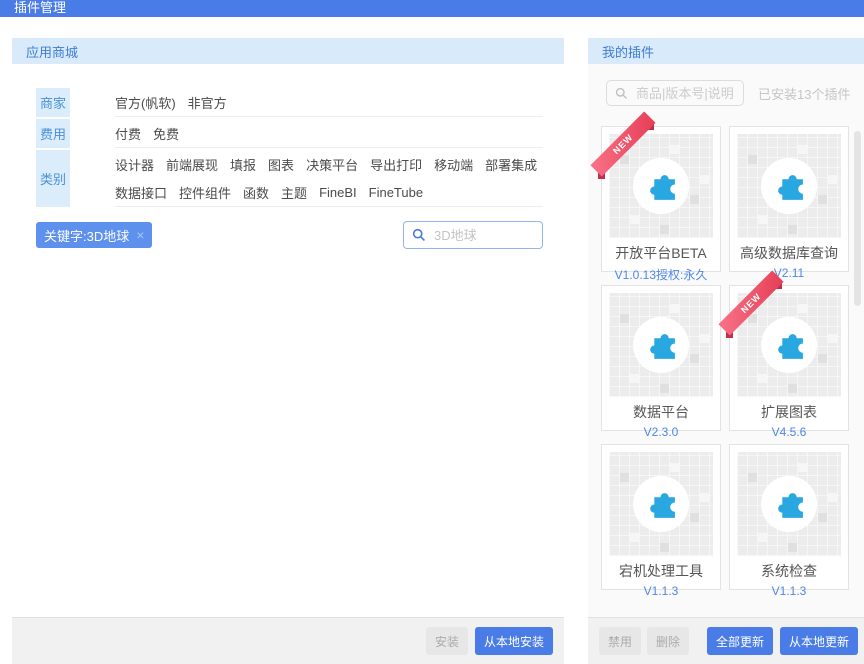 This screenshot has width=864, height=664. What do you see at coordinates (145, 102) in the screenshot?
I see `filter-option: 官方(帆软)` at bounding box center [145, 102].